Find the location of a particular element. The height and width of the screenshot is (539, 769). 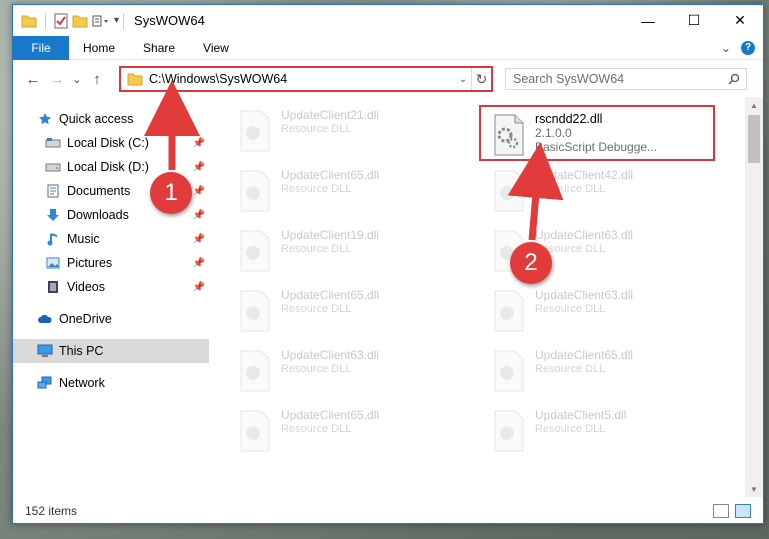

sidebar-item-label: Local Disk (C:) is located at coordinates (108, 143).